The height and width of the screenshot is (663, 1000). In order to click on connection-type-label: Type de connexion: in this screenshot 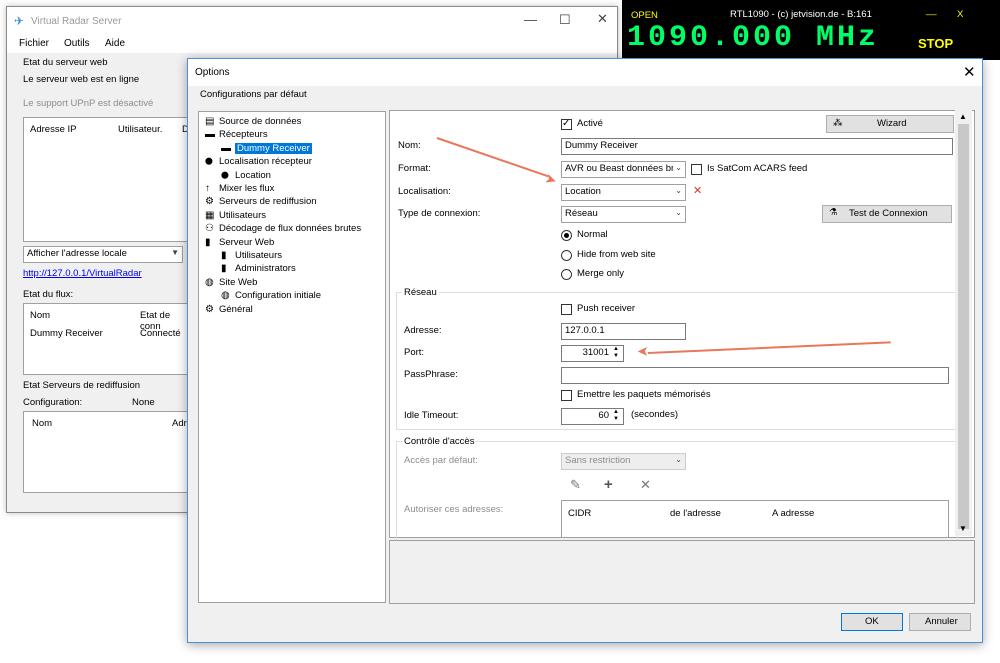, I will do `click(439, 213)`.